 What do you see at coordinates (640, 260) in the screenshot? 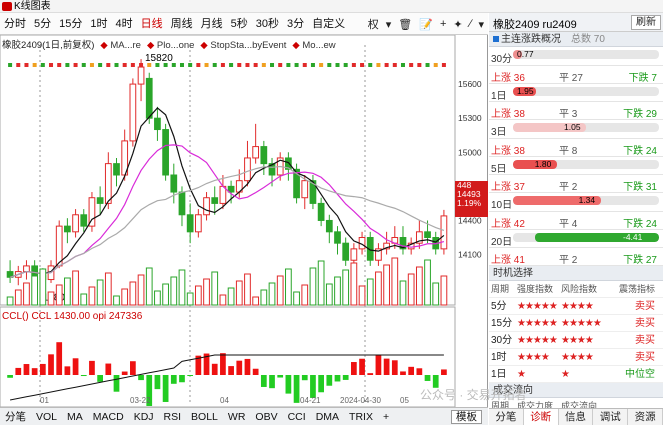
I see `down-count: 下跌 27` at bounding box center [640, 260].